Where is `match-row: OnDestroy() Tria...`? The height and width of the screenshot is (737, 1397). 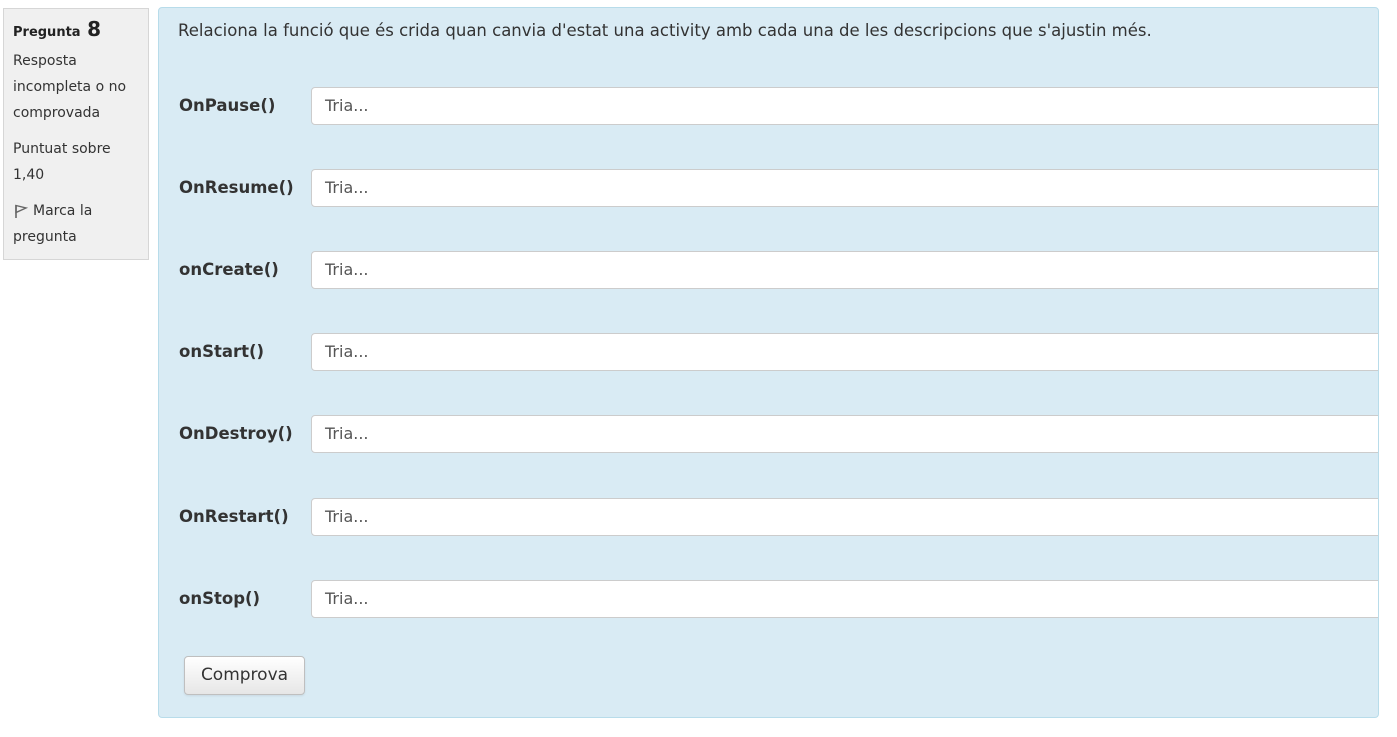 match-row: OnDestroy() Tria... is located at coordinates (768, 439).